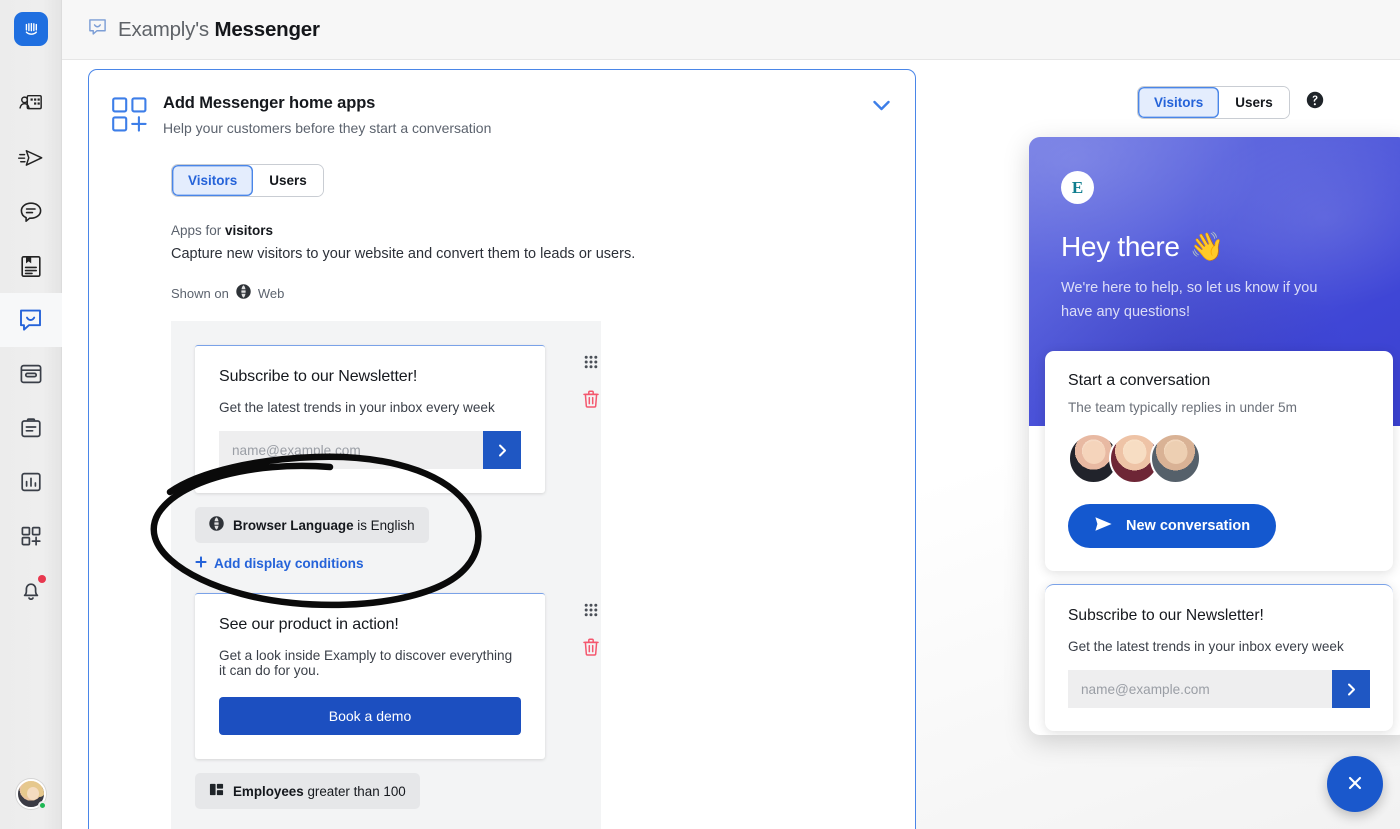 This screenshot has width=1400, height=829. What do you see at coordinates (31, 212) in the screenshot?
I see `sidebar-item-conversations` at bounding box center [31, 212].